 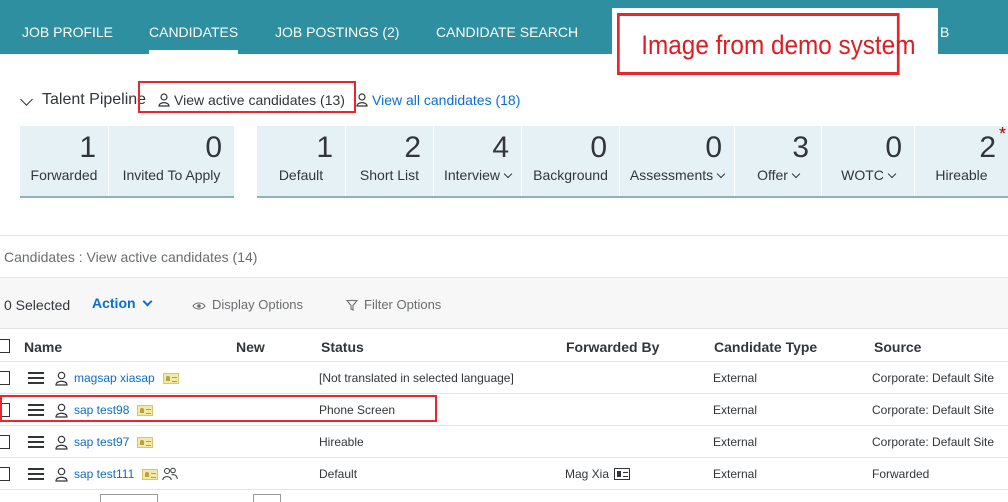 I want to click on candidate-name-link: sap test111, so click(x=126, y=474).